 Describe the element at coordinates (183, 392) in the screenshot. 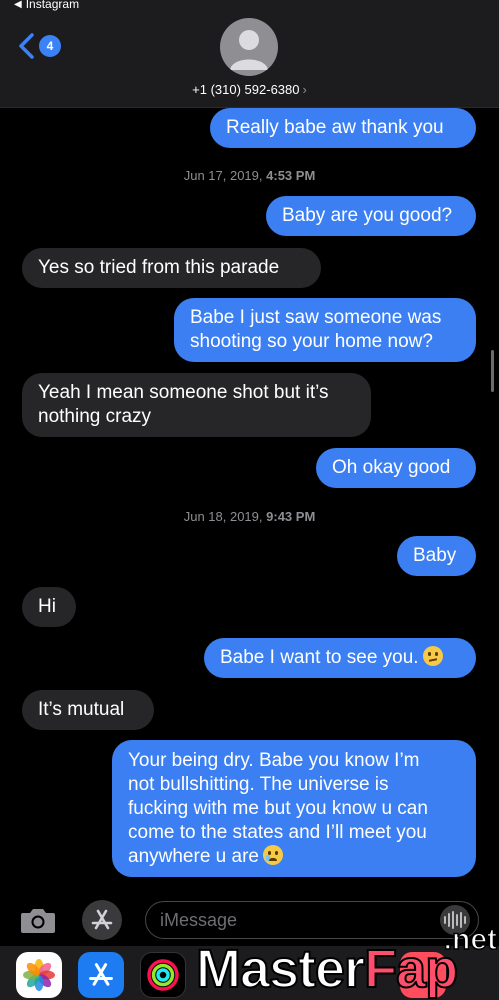

I see `message-text-line: Yeah I mean someone shot but it’s` at that location.